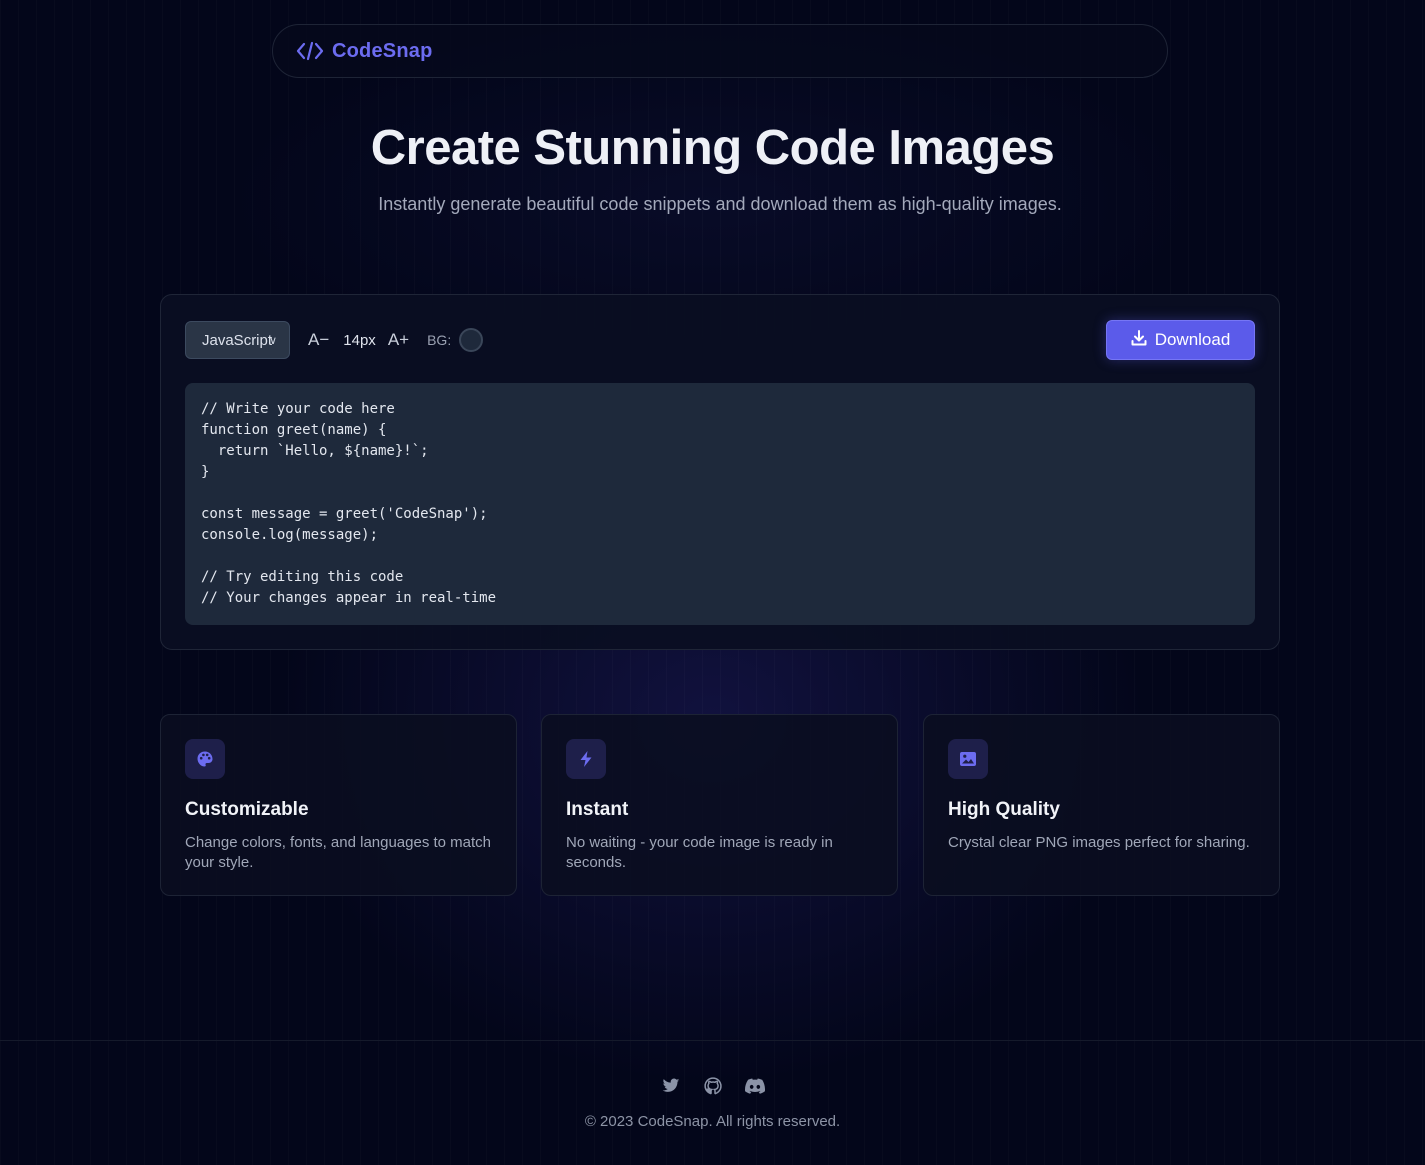 The width and height of the screenshot is (1425, 1165). Describe the element at coordinates (712, 148) in the screenshot. I see `hero-title: Create Stunning Code Images` at that location.